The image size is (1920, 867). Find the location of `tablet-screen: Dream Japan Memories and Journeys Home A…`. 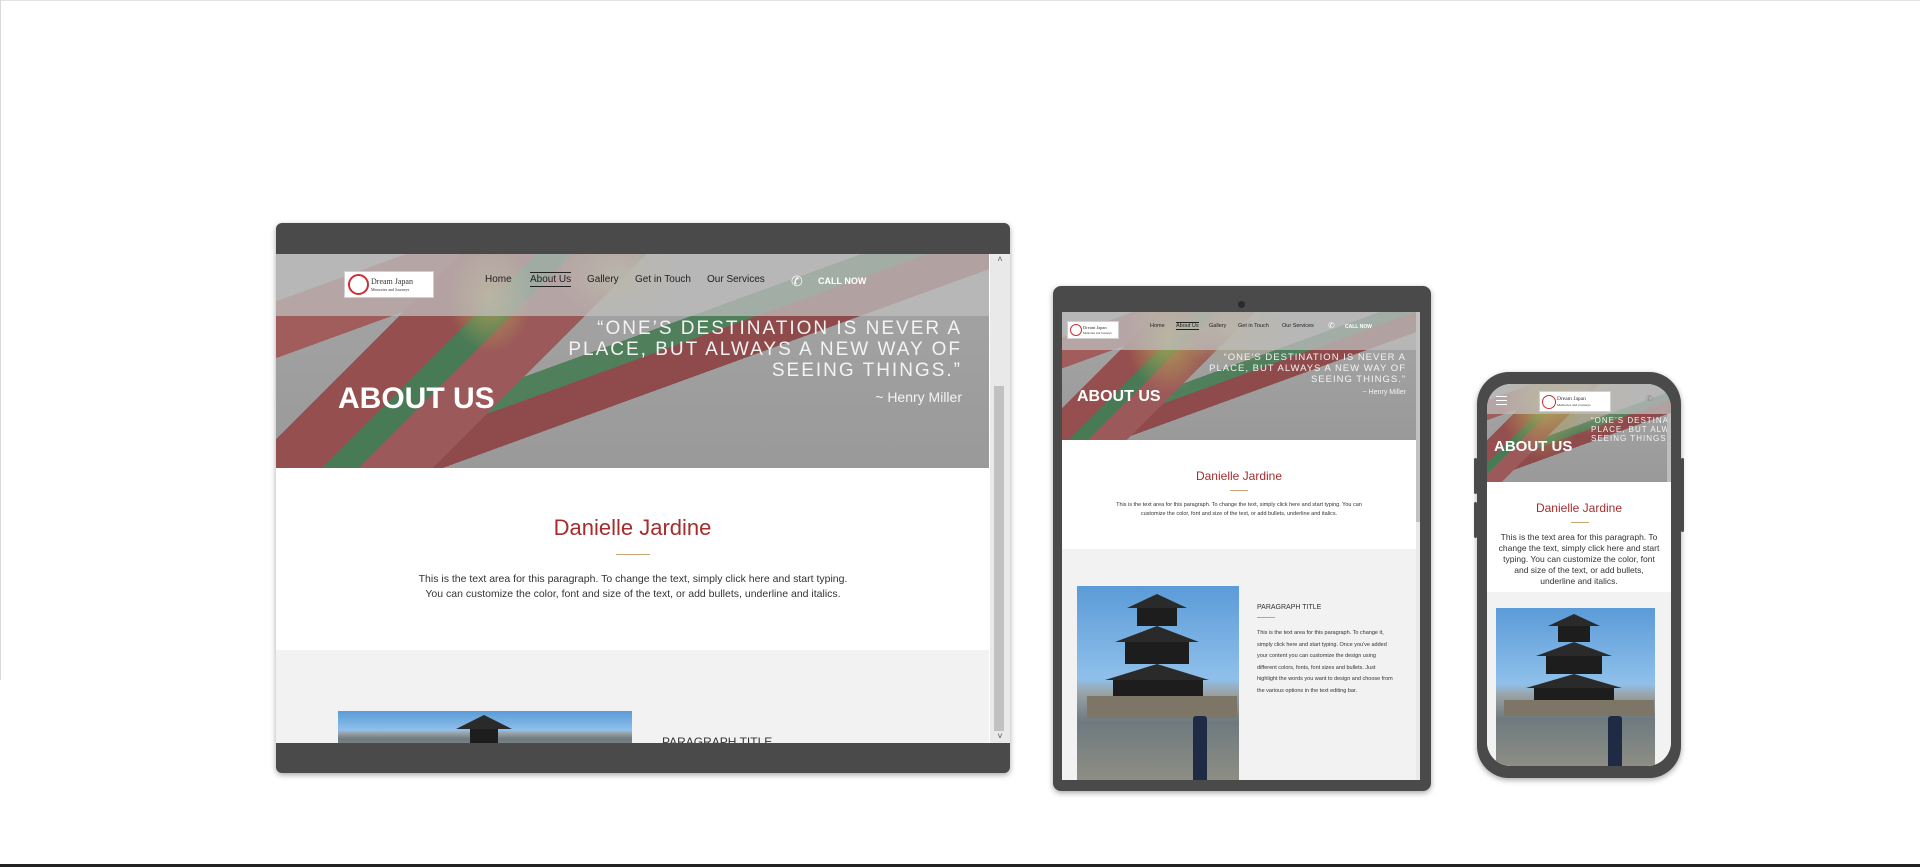

tablet-screen: Dream Japan Memories and Journeys Home A… is located at coordinates (1241, 546).